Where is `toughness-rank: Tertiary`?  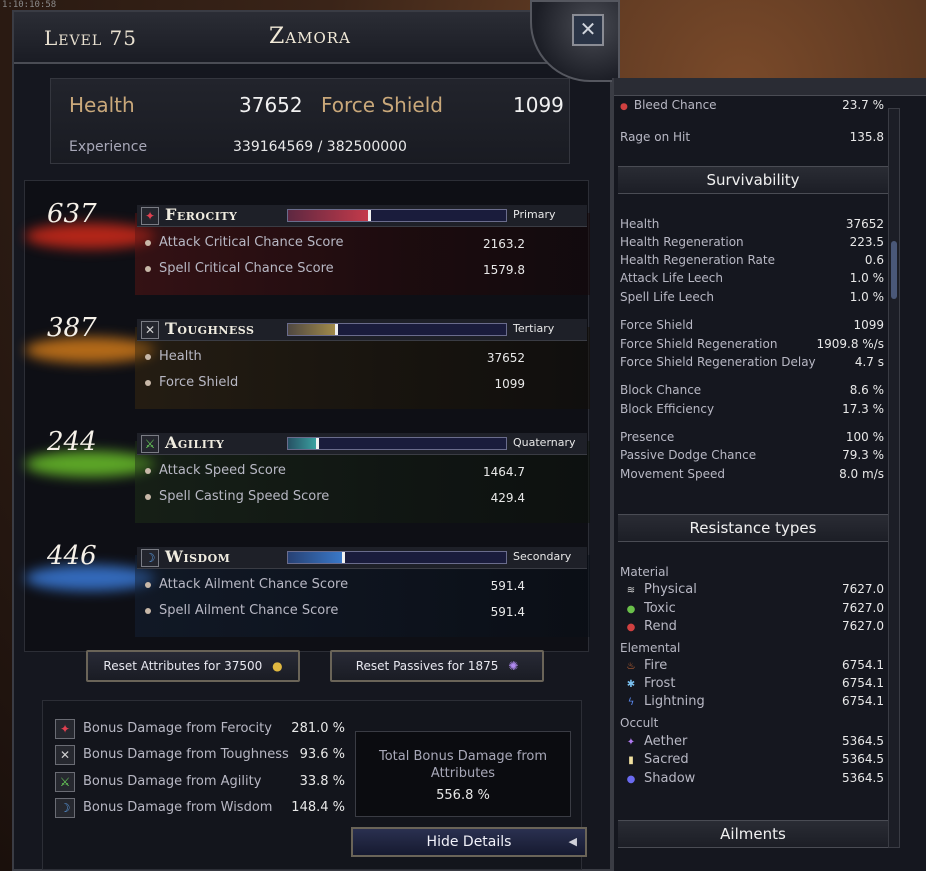
toughness-rank: Tertiary is located at coordinates (534, 328).